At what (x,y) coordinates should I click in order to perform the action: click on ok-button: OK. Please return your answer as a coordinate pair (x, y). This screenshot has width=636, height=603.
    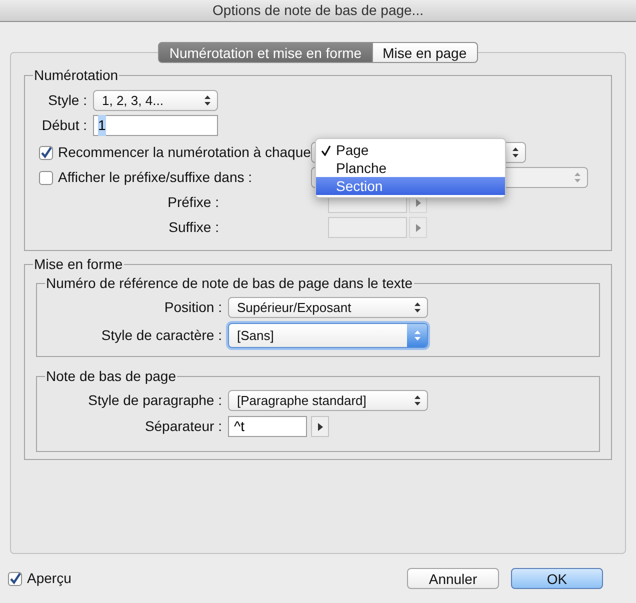
    Looking at the image, I should click on (557, 578).